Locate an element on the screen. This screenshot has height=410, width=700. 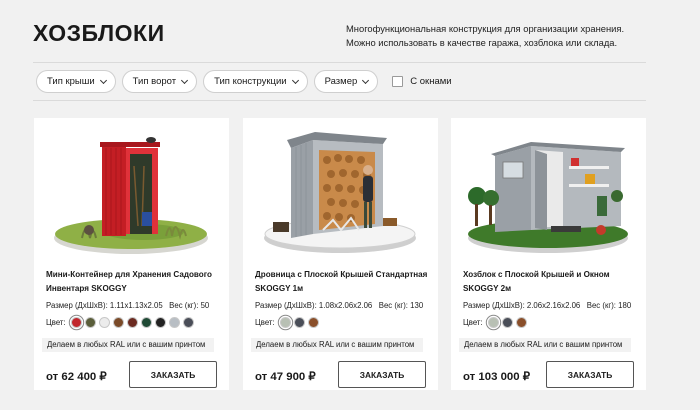
product-price: от 47 900 ₽ is located at coordinates (285, 377).